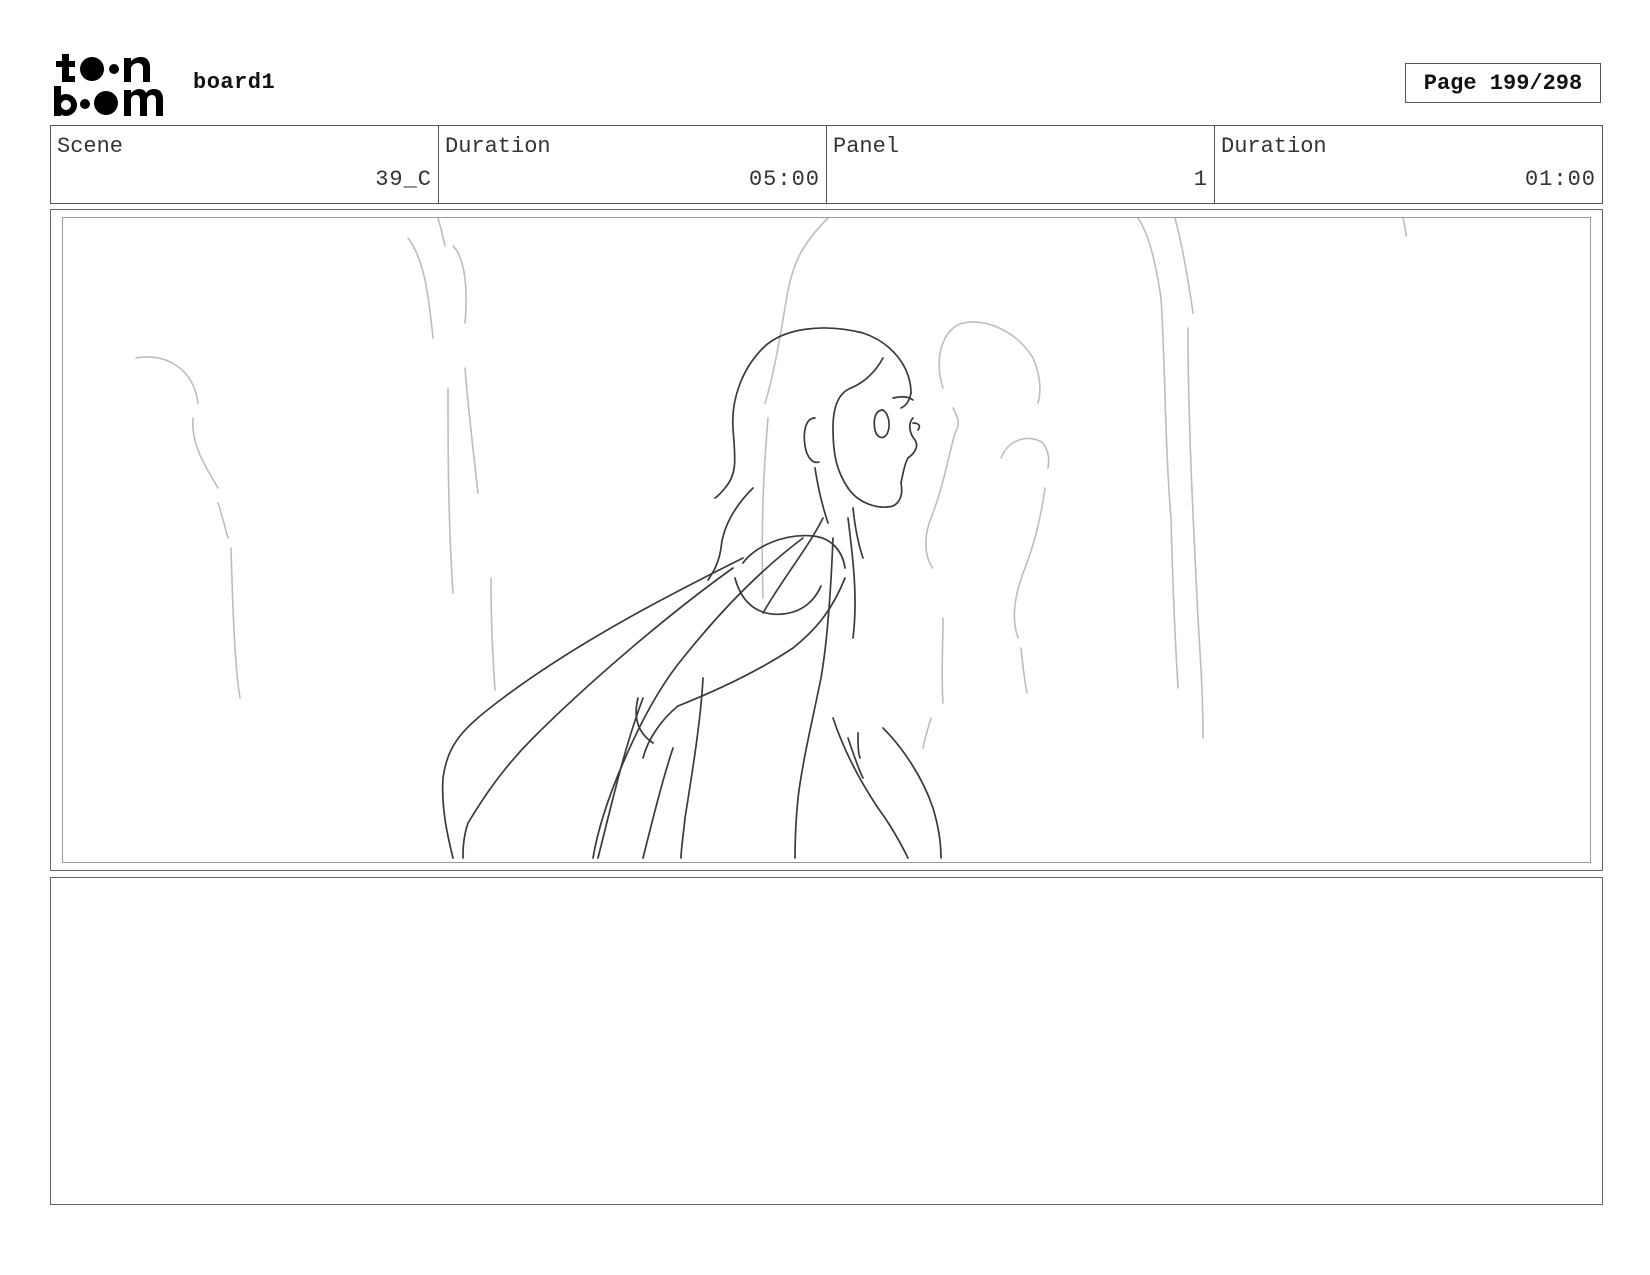 The image size is (1650, 1275). Describe the element at coordinates (234, 82) in the screenshot. I see `project-name: board1` at that location.